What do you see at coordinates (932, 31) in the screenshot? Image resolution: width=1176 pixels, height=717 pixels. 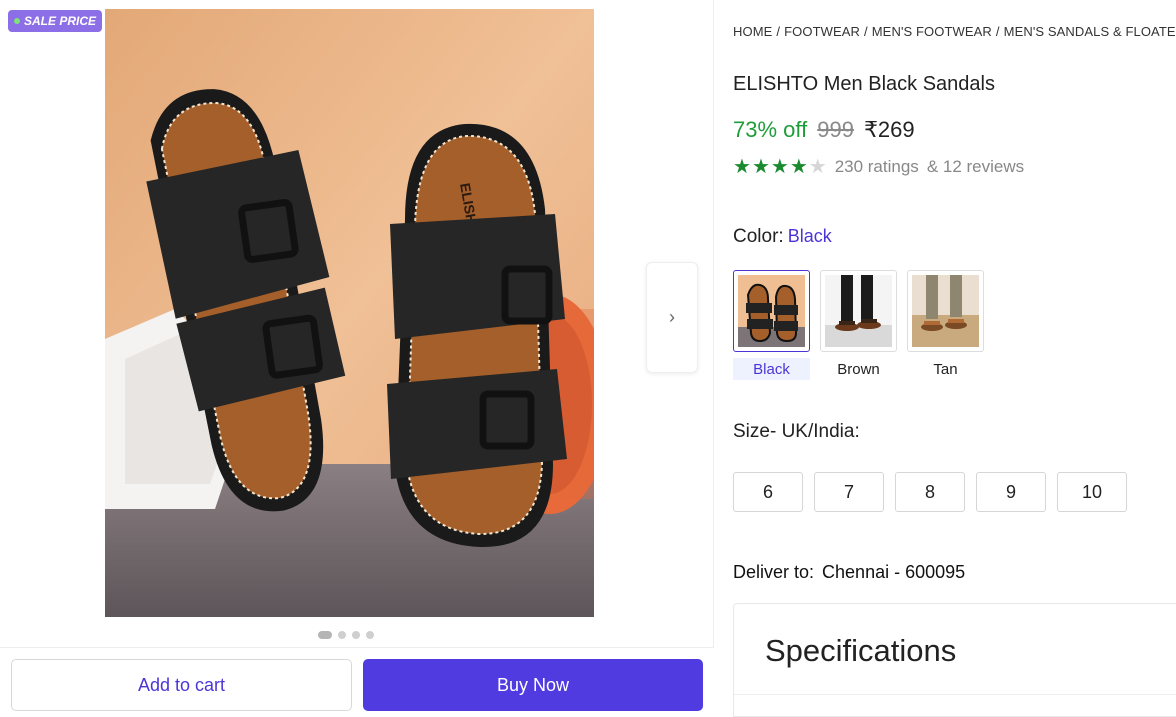 I see `breadcrumb-item-mens-footwear: MEN'S FOOTWEAR` at bounding box center [932, 31].